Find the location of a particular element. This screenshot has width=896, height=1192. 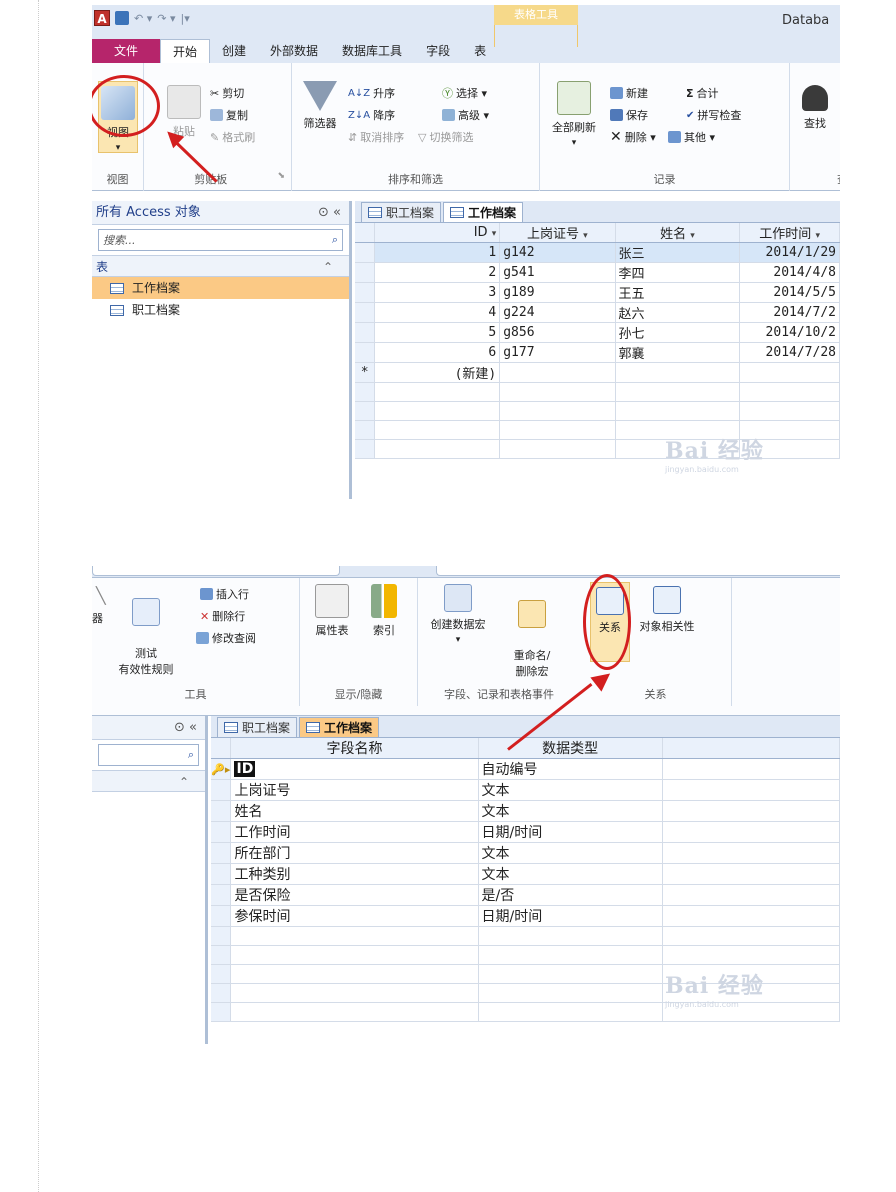

column-header-name: 姓名 ▾ is located at coordinates (678, 233).